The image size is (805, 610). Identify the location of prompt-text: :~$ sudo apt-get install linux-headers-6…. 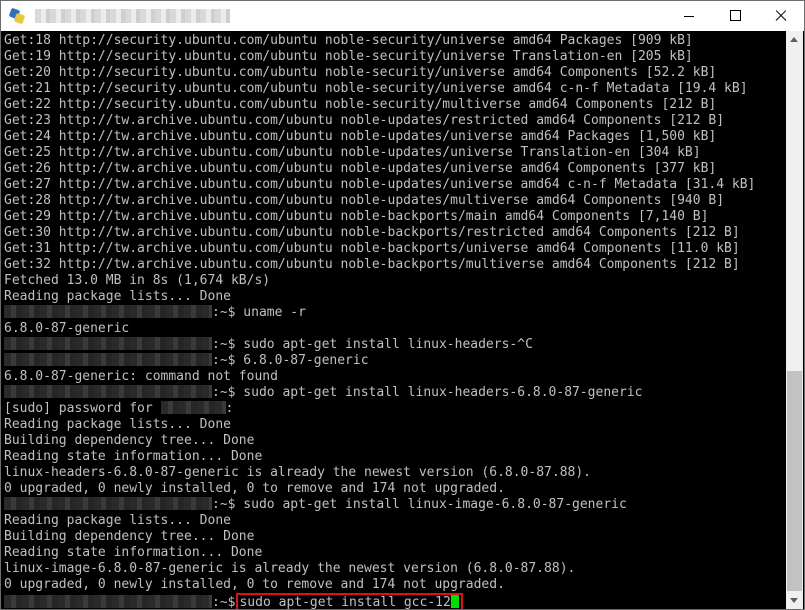
(427, 392).